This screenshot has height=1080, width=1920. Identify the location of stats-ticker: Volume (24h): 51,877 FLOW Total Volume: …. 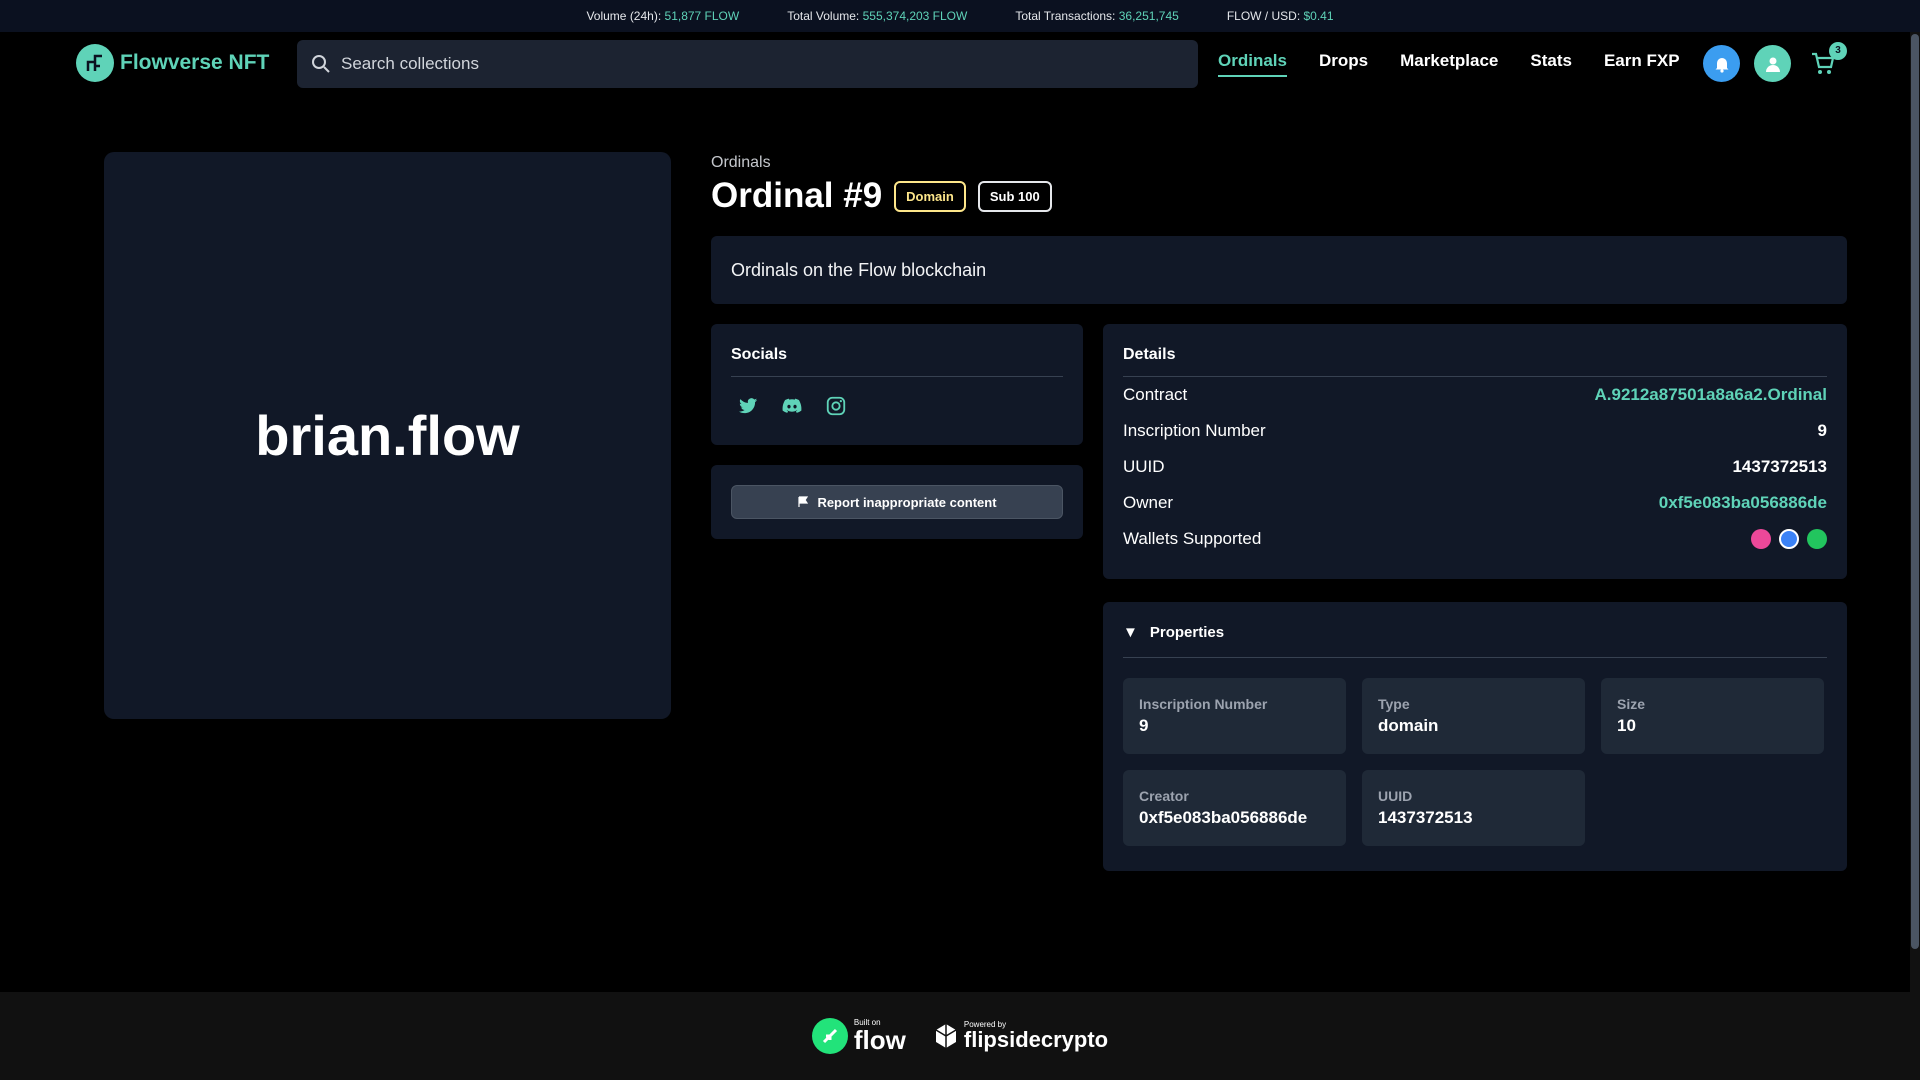
(960, 16).